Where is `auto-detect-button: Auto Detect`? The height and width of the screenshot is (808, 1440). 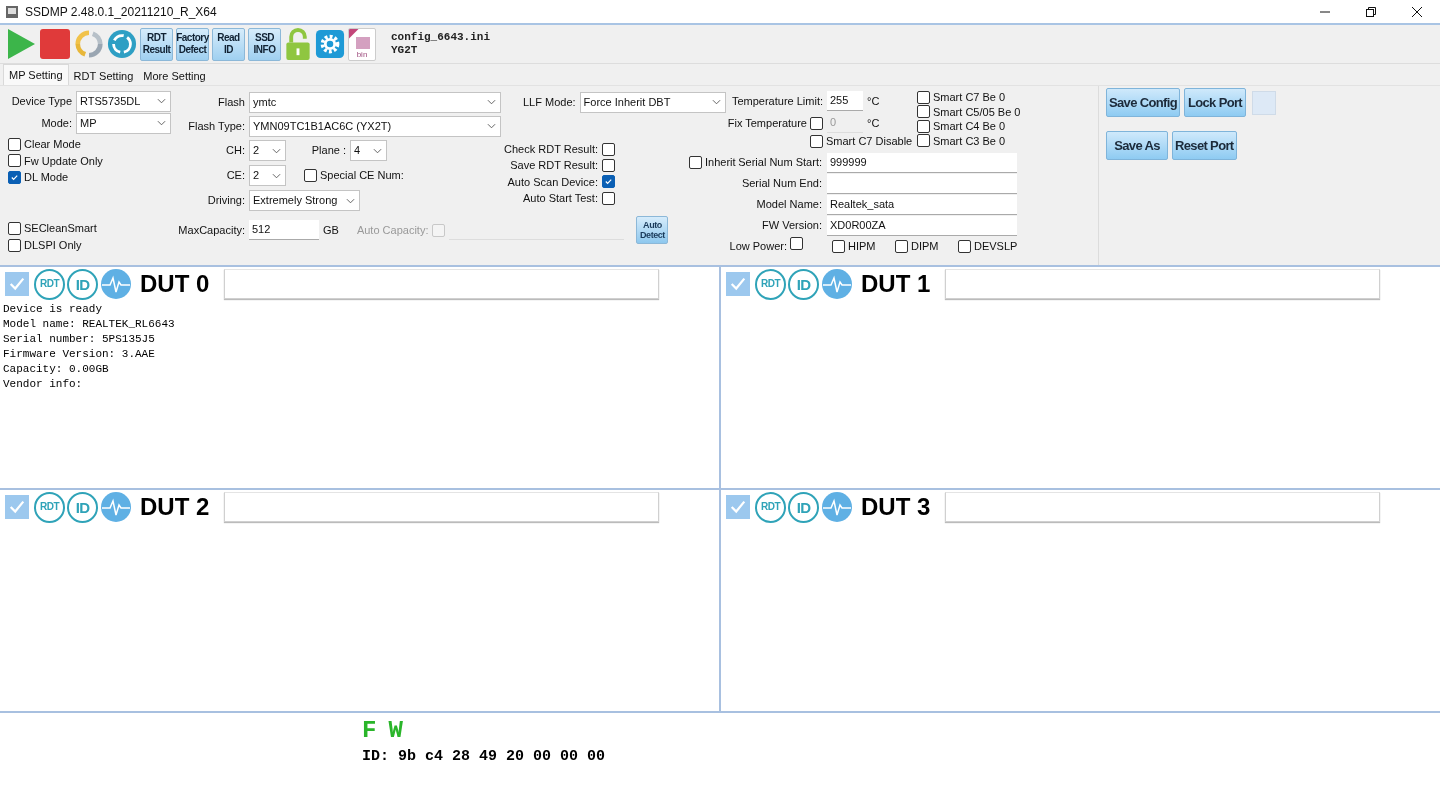 auto-detect-button: Auto Detect is located at coordinates (652, 230).